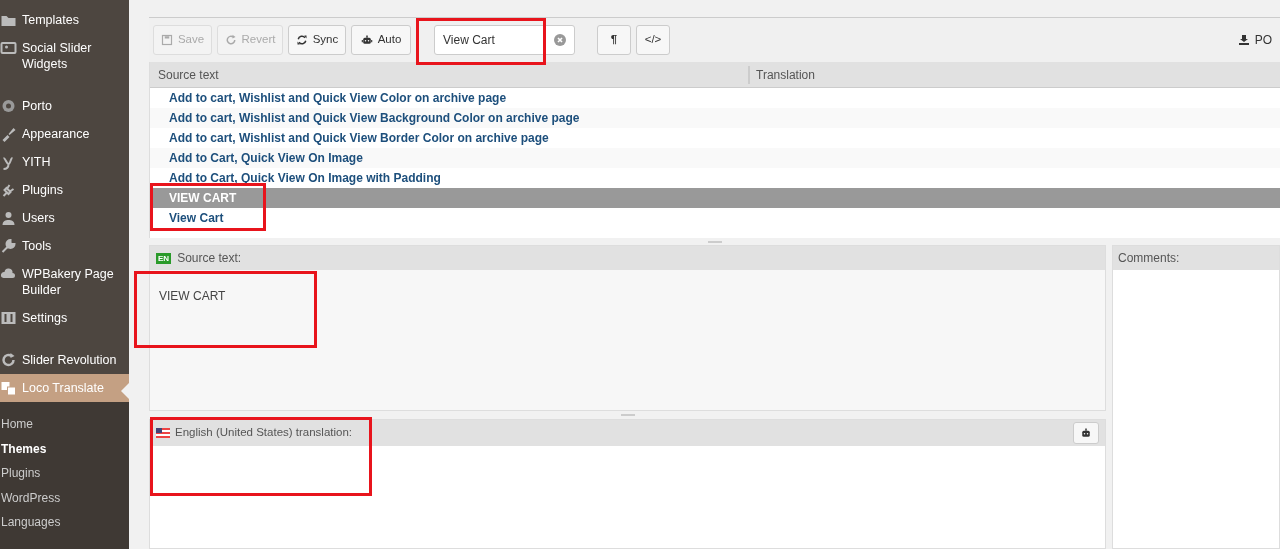 The width and height of the screenshot is (1280, 549). What do you see at coordinates (64, 246) in the screenshot?
I see `sidebar-item: Tools` at bounding box center [64, 246].